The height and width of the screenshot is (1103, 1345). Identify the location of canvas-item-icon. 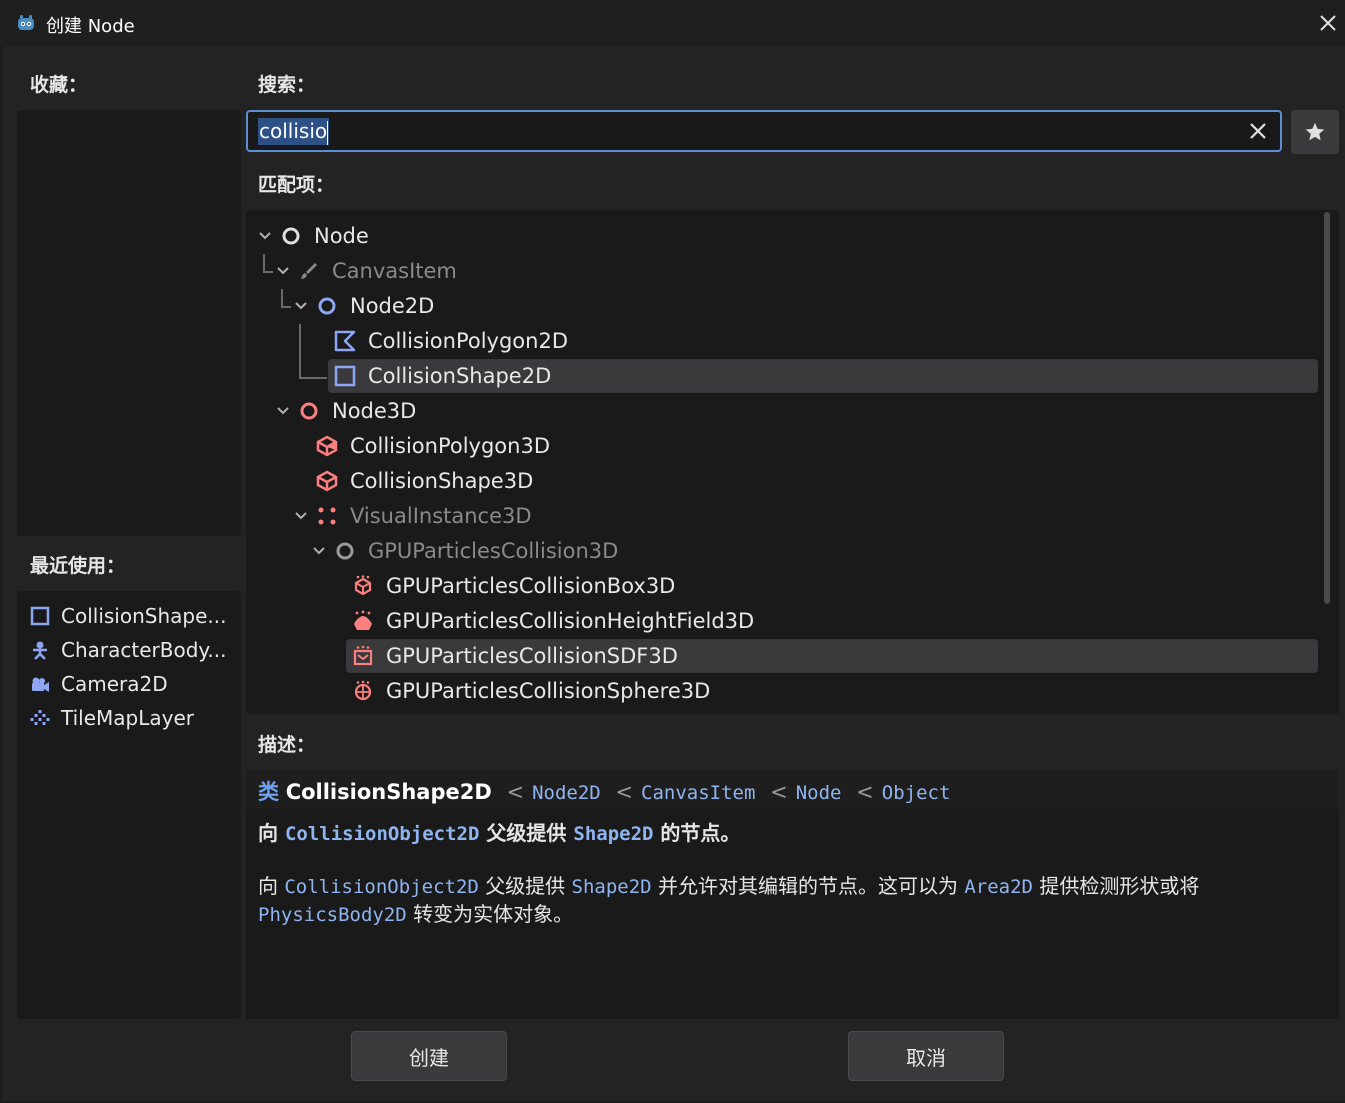
(309, 271).